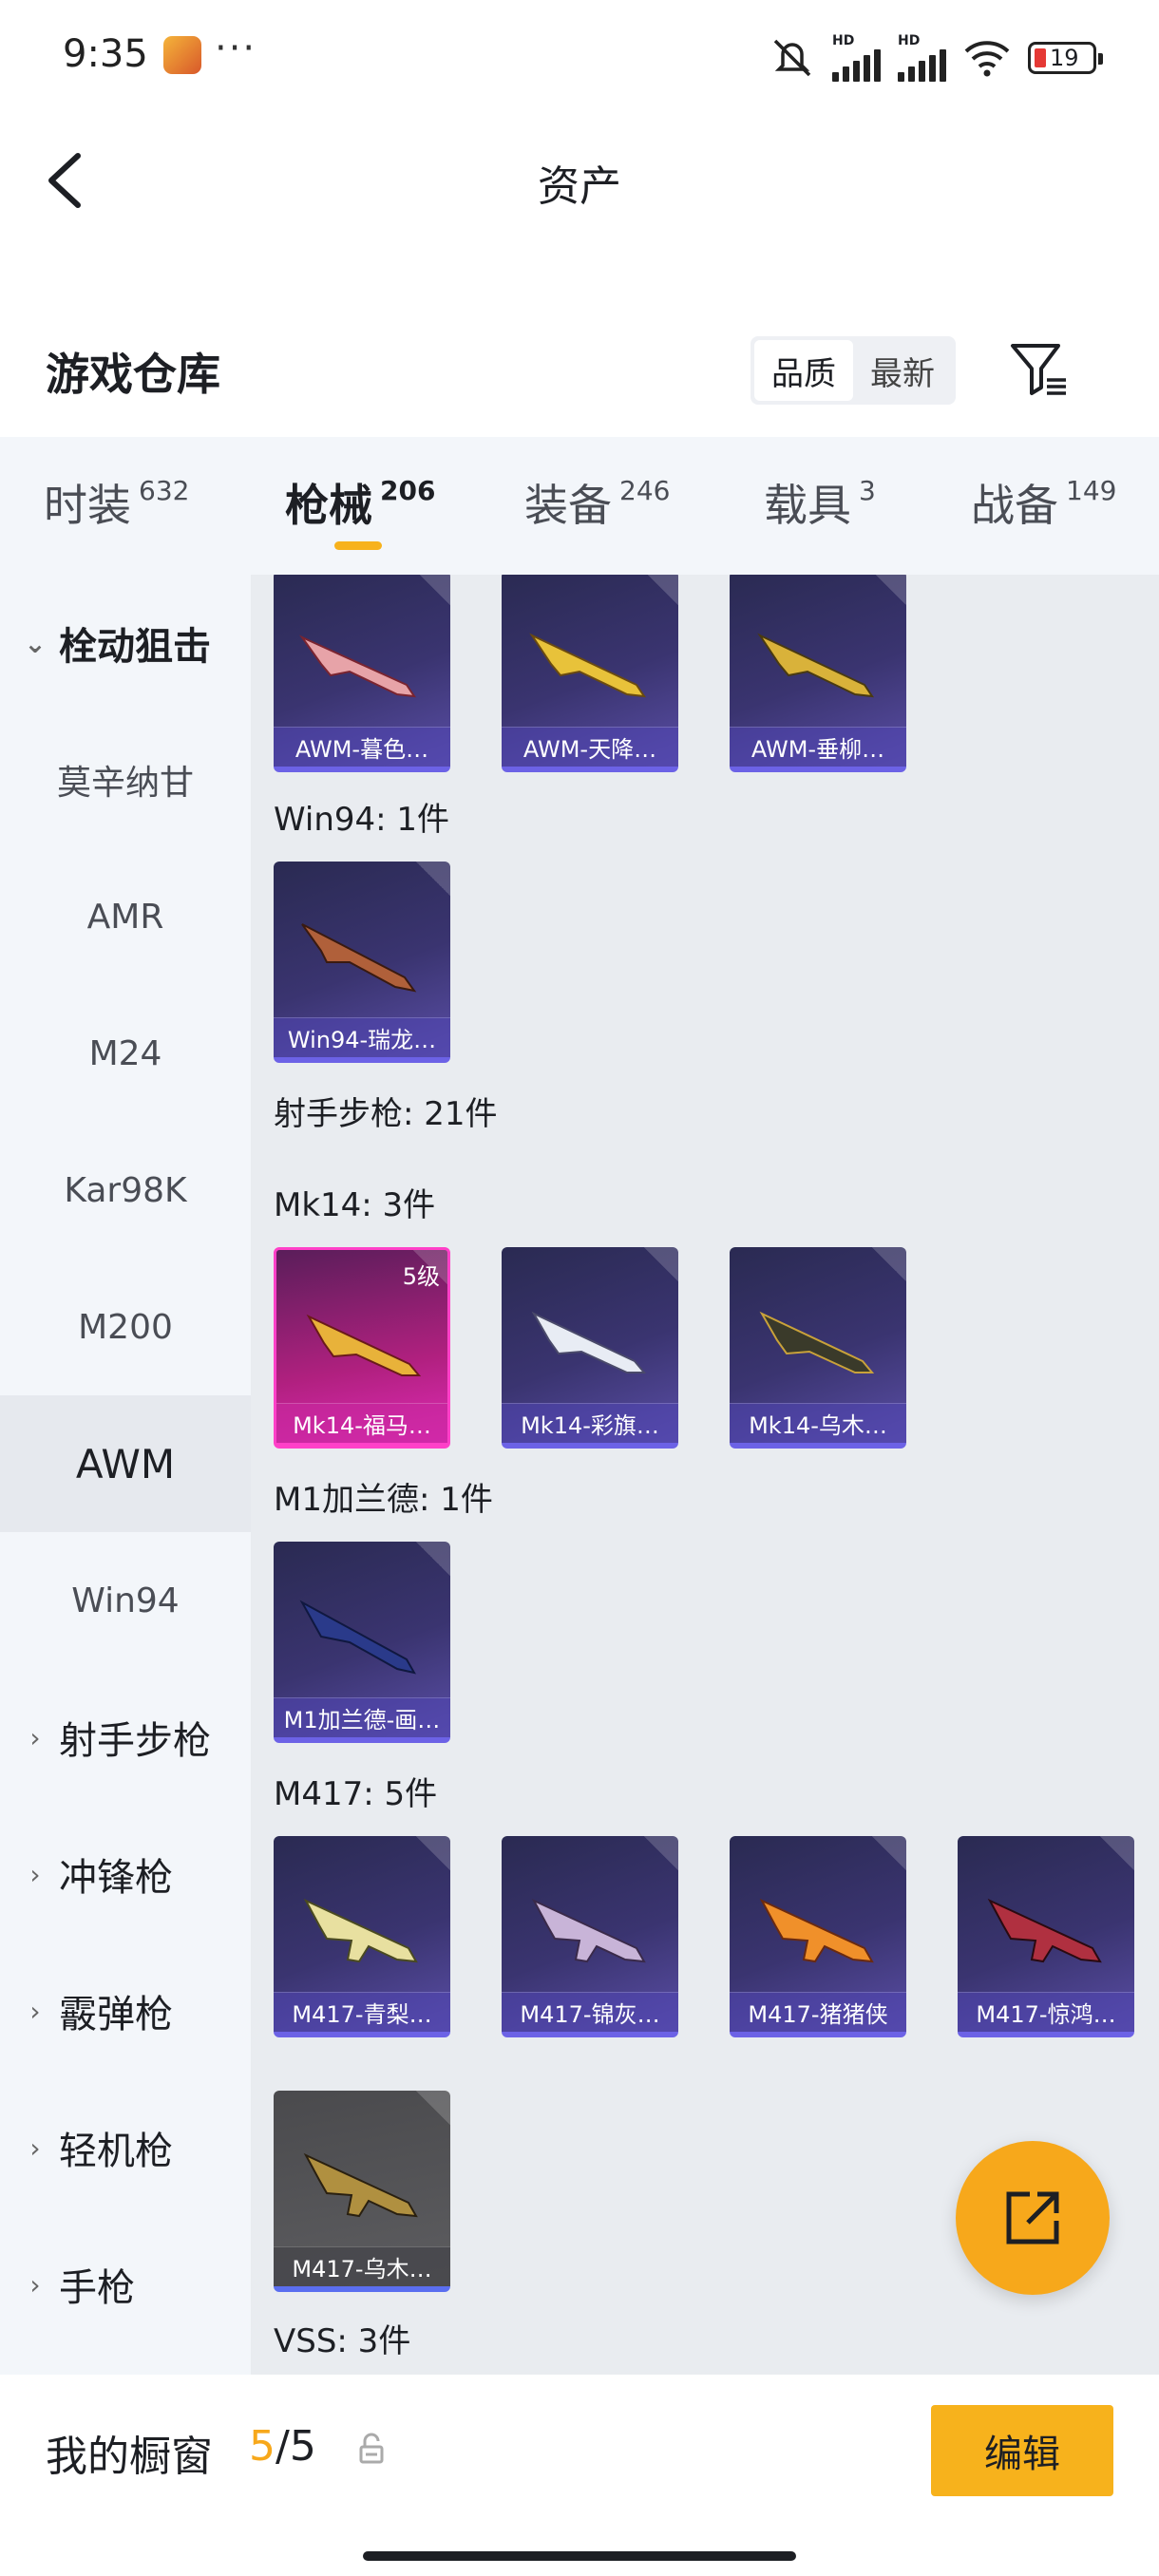 The height and width of the screenshot is (2576, 1159). I want to click on sidebar-group-lmg: › 轻机枪, so click(125, 2147).